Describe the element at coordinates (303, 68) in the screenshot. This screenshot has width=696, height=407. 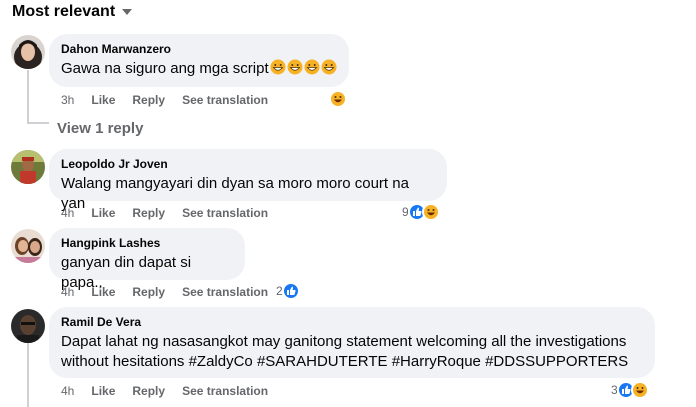
I see `grinning-emoji-icon` at that location.